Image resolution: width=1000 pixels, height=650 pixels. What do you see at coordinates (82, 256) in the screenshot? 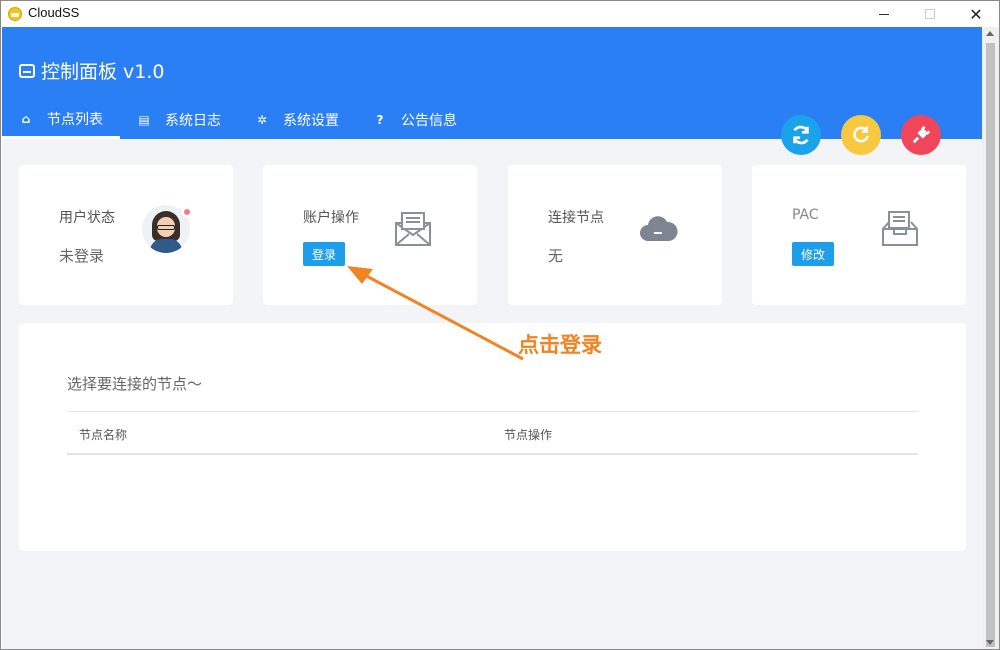
I see `user-status-value: 未登录` at bounding box center [82, 256].